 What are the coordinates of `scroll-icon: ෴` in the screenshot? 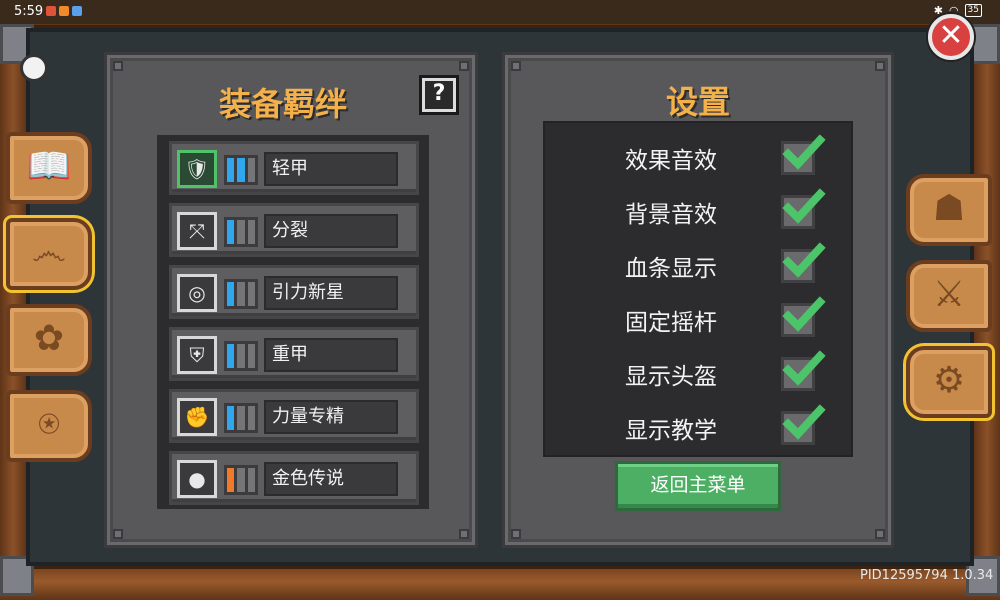 It's located at (49, 252).